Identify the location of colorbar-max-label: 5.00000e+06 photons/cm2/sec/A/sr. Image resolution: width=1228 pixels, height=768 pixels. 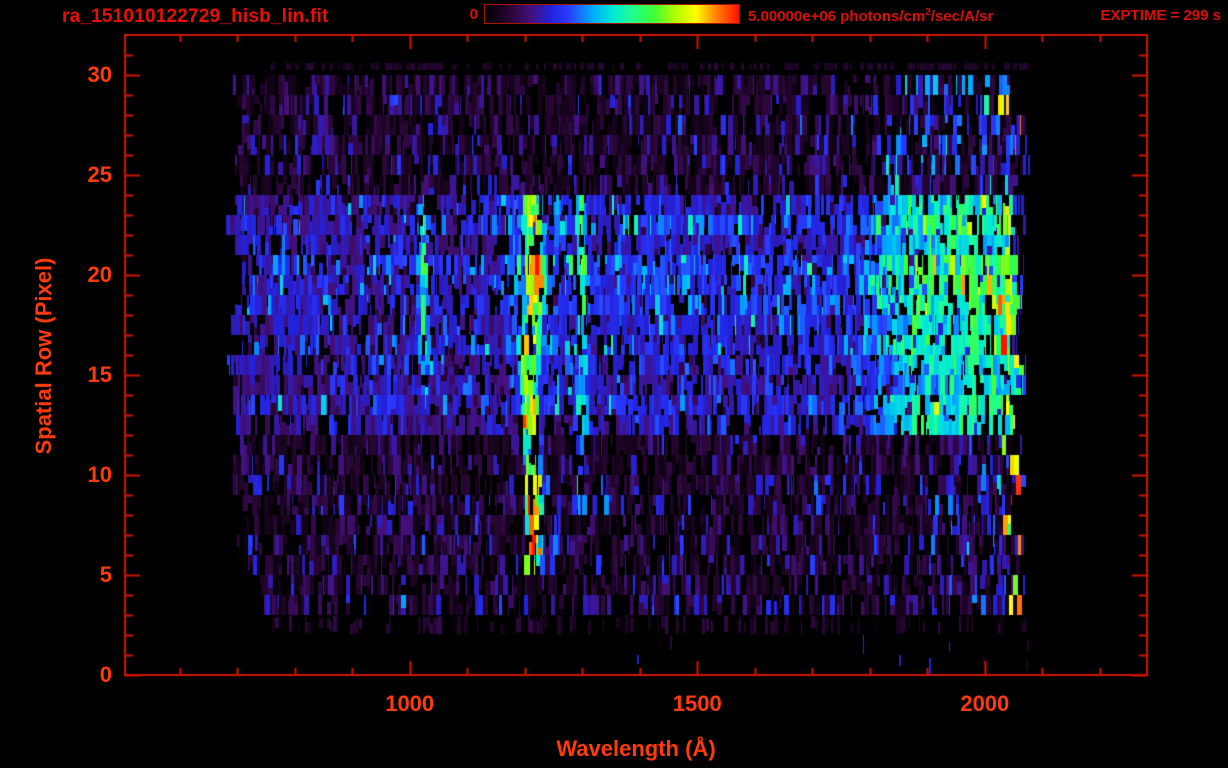
(870, 16).